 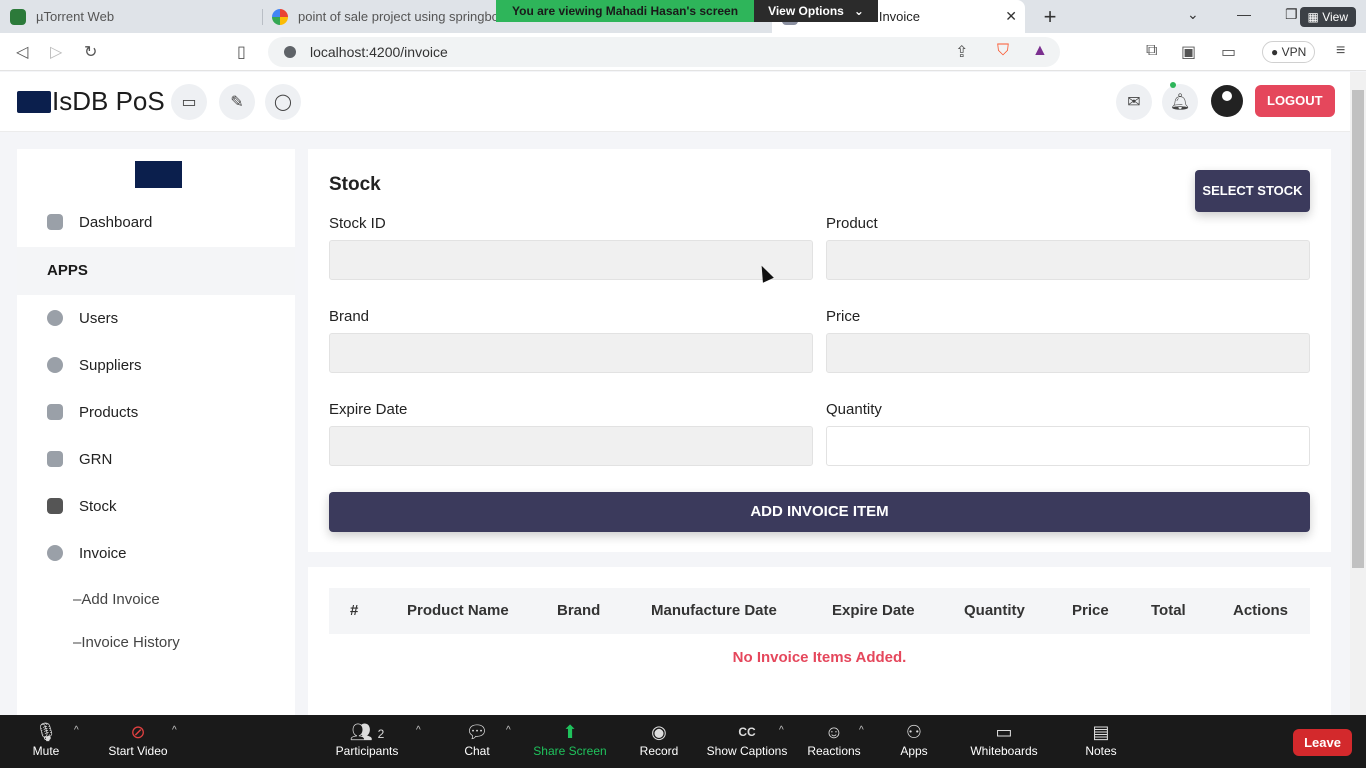 What do you see at coordinates (241, 52) in the screenshot?
I see `bookmark-icon: ▯` at bounding box center [241, 52].